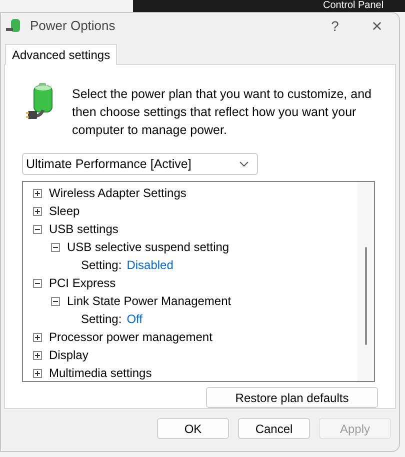 The height and width of the screenshot is (457, 405). I want to click on battery-plug-icon, so click(14, 26).